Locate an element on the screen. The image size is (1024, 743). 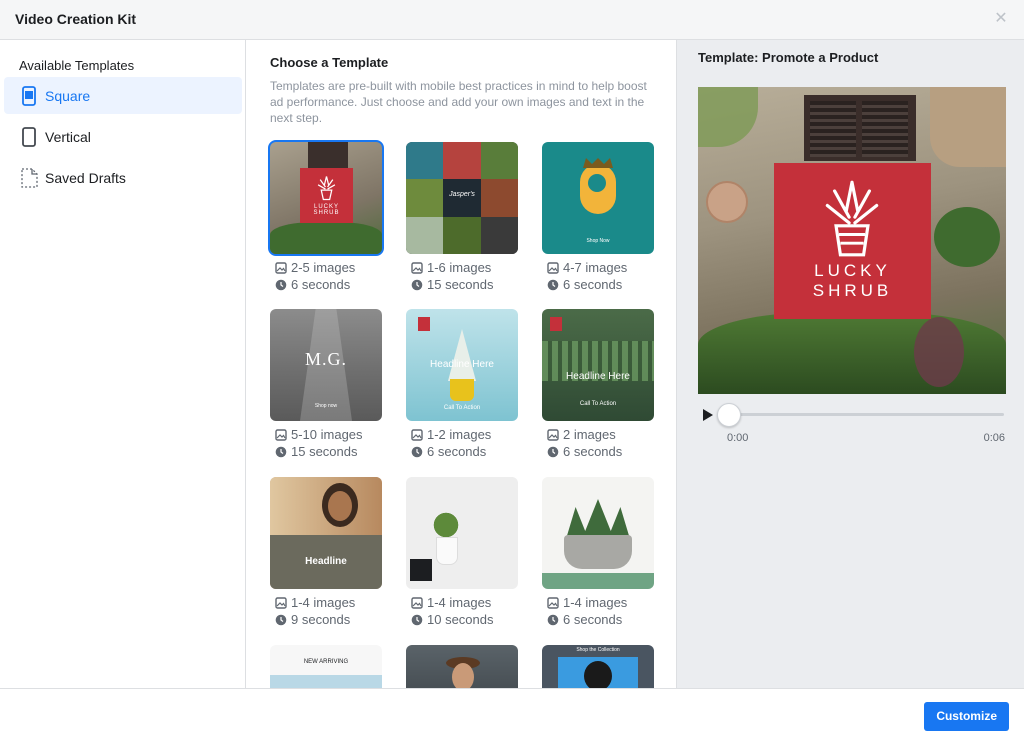
template-thumbnail: LUCKY SHRUB is located at coordinates (326, 198).